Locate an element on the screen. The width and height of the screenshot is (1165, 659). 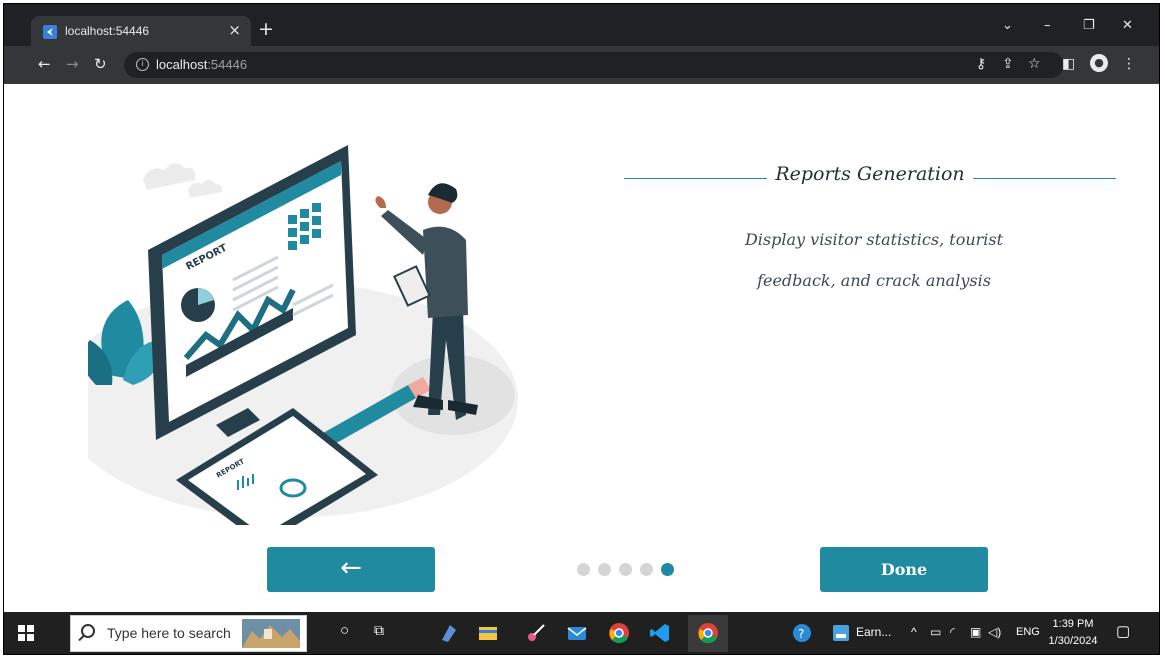
slide-title-text: Reports Generation is located at coordinates (870, 174).